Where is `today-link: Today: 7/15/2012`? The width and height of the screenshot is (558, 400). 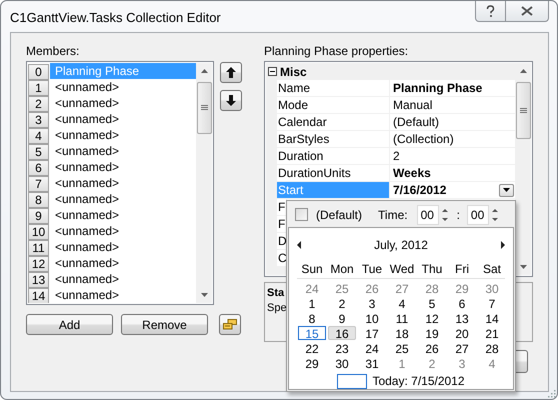 today-link: Today: 7/15/2012 is located at coordinates (418, 381).